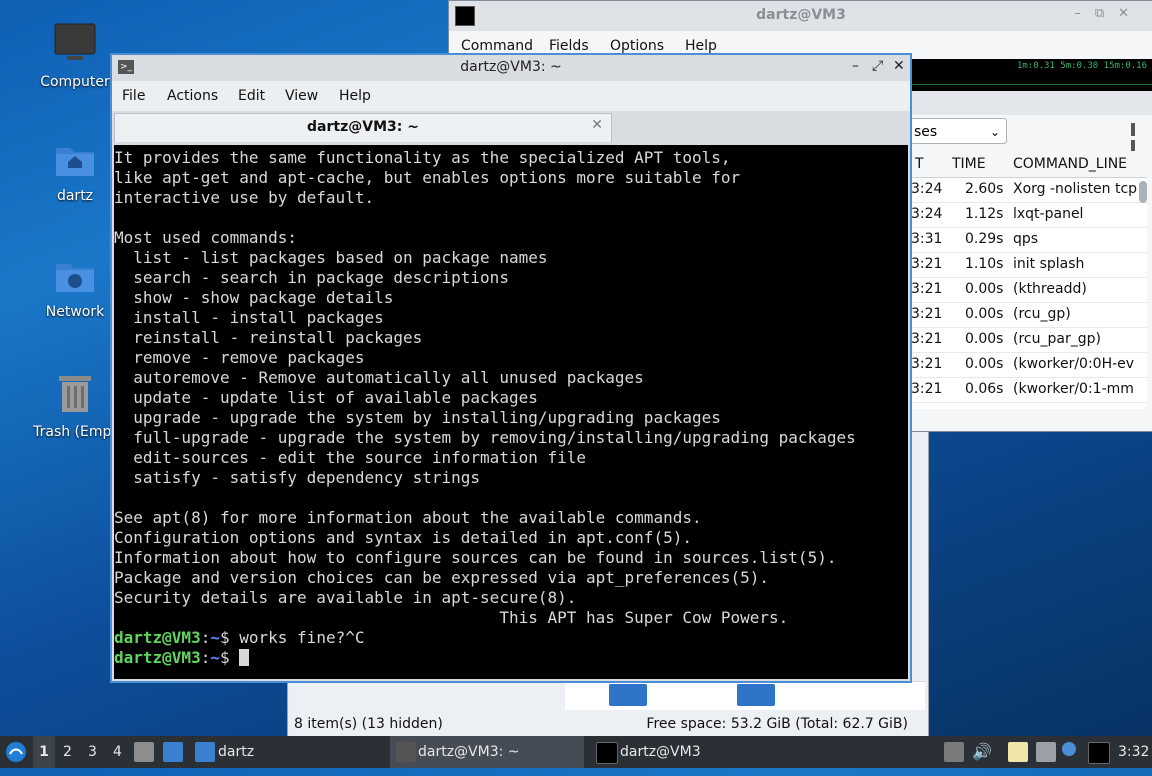 The width and height of the screenshot is (1152, 776). I want to click on table-row: 3:24 2.60s Xorg -nolisten tcp, so click(1029, 190).